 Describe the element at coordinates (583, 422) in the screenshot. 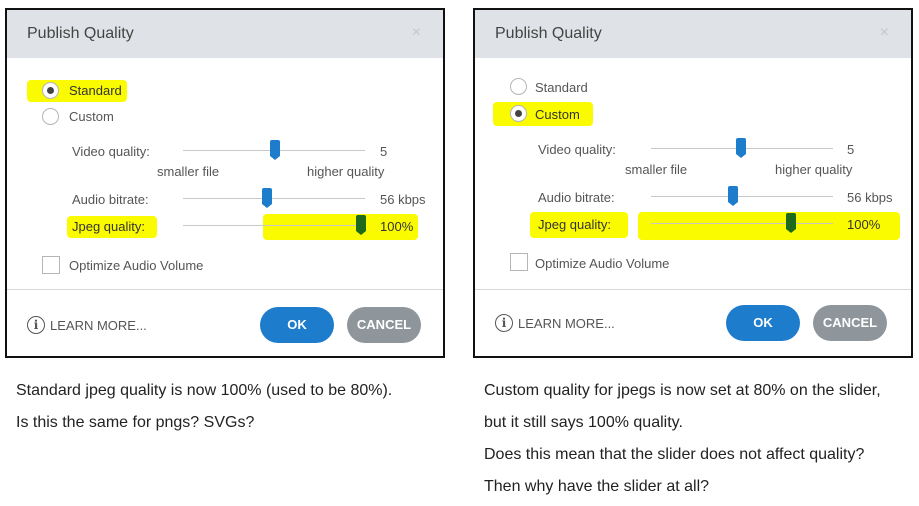

I see `right-caption-line-2: but it still says 100% quality.` at that location.